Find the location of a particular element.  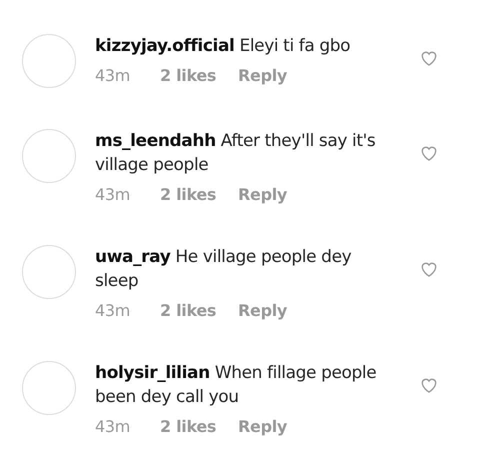

comment-text: holysir_lilian When fillage people been dey call you is located at coordinates (236, 385).